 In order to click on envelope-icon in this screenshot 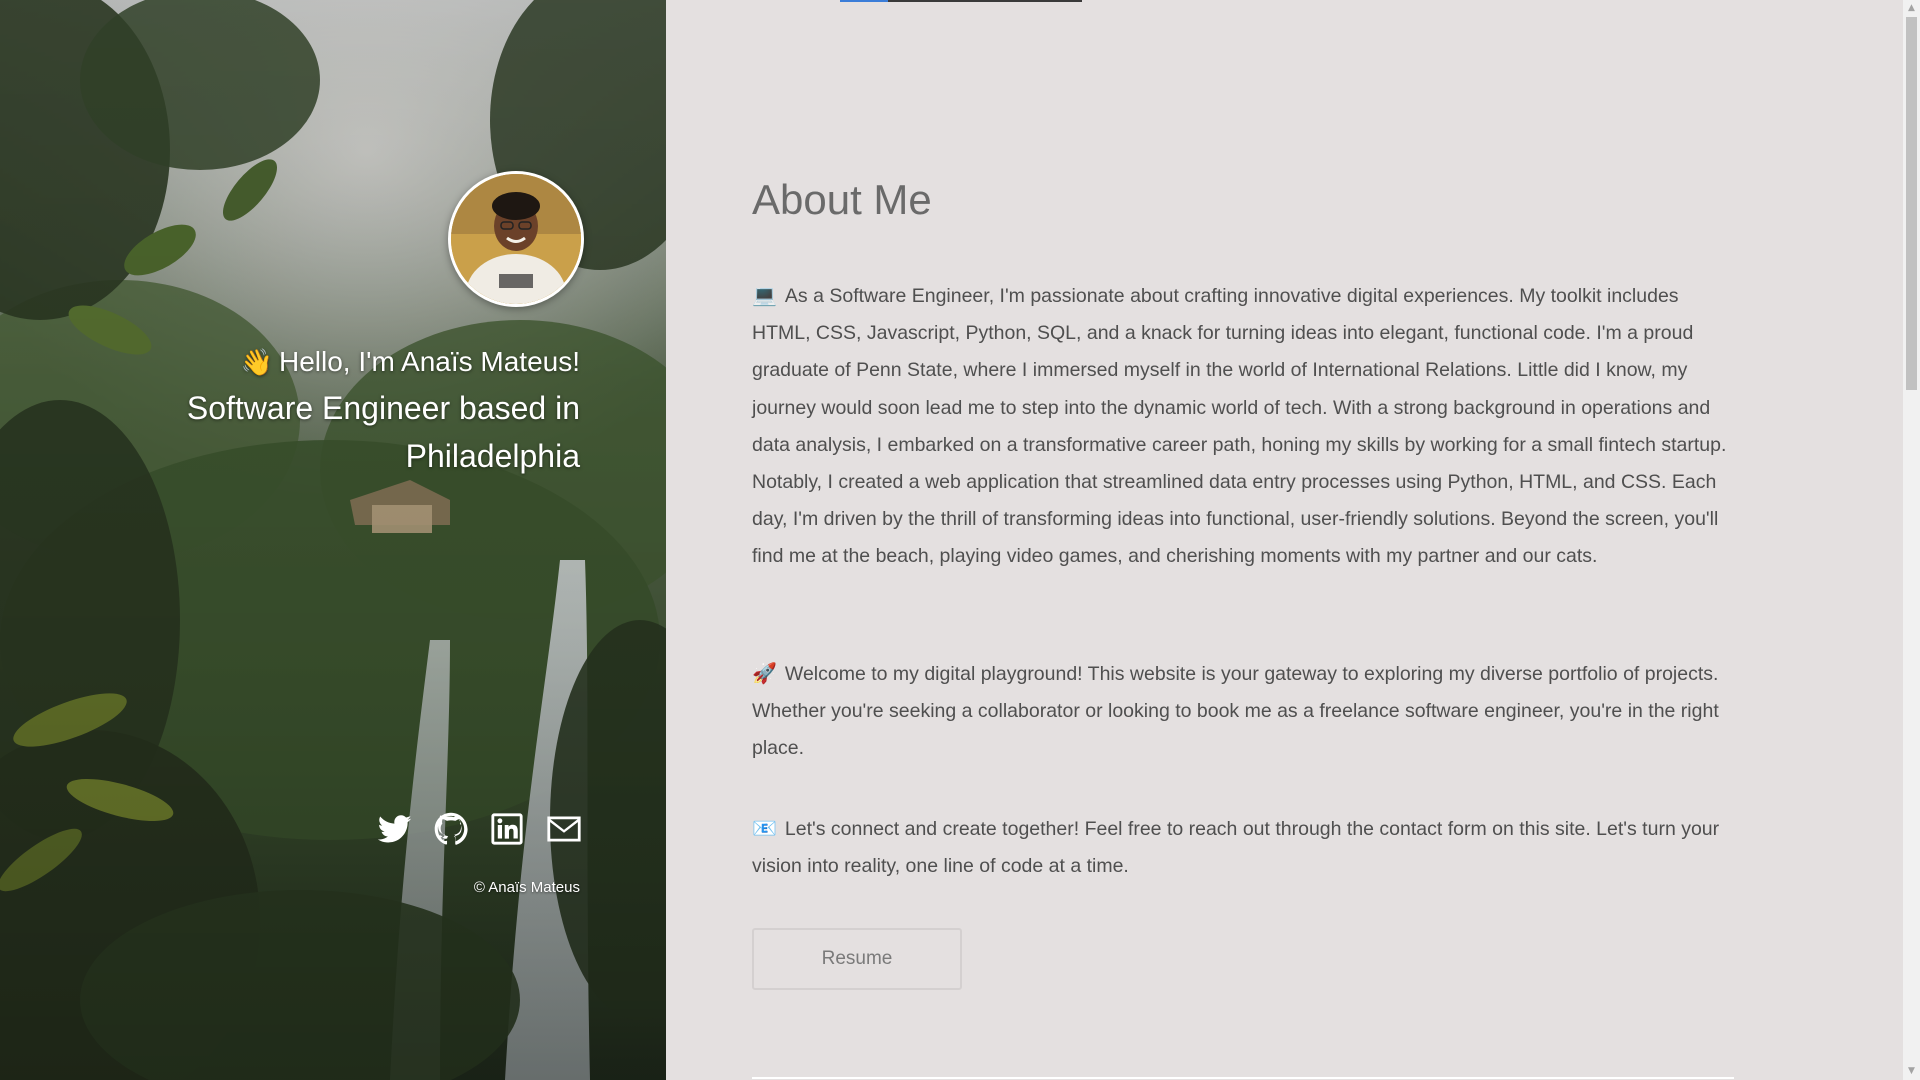, I will do `click(564, 829)`.